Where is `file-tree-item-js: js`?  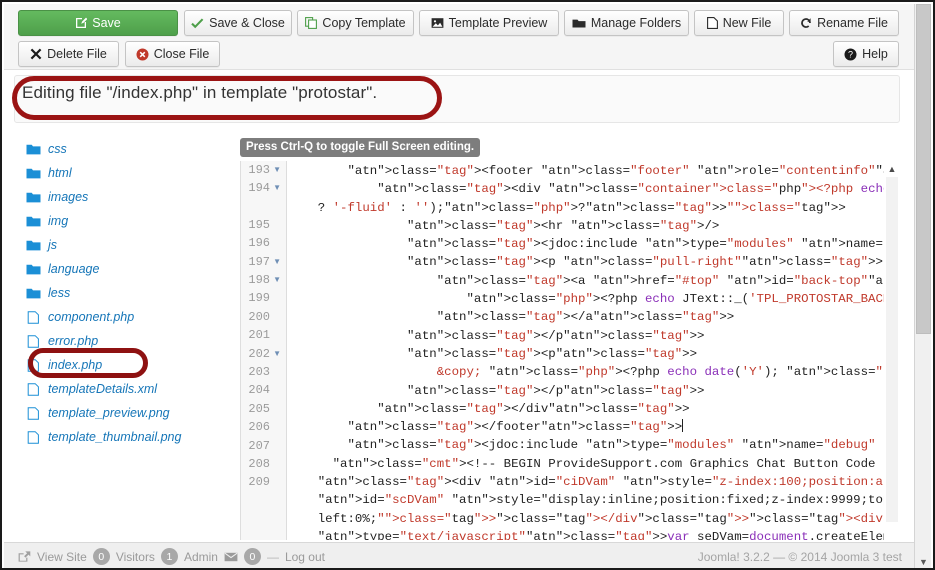
file-tree-item-js: js is located at coordinates (126, 245).